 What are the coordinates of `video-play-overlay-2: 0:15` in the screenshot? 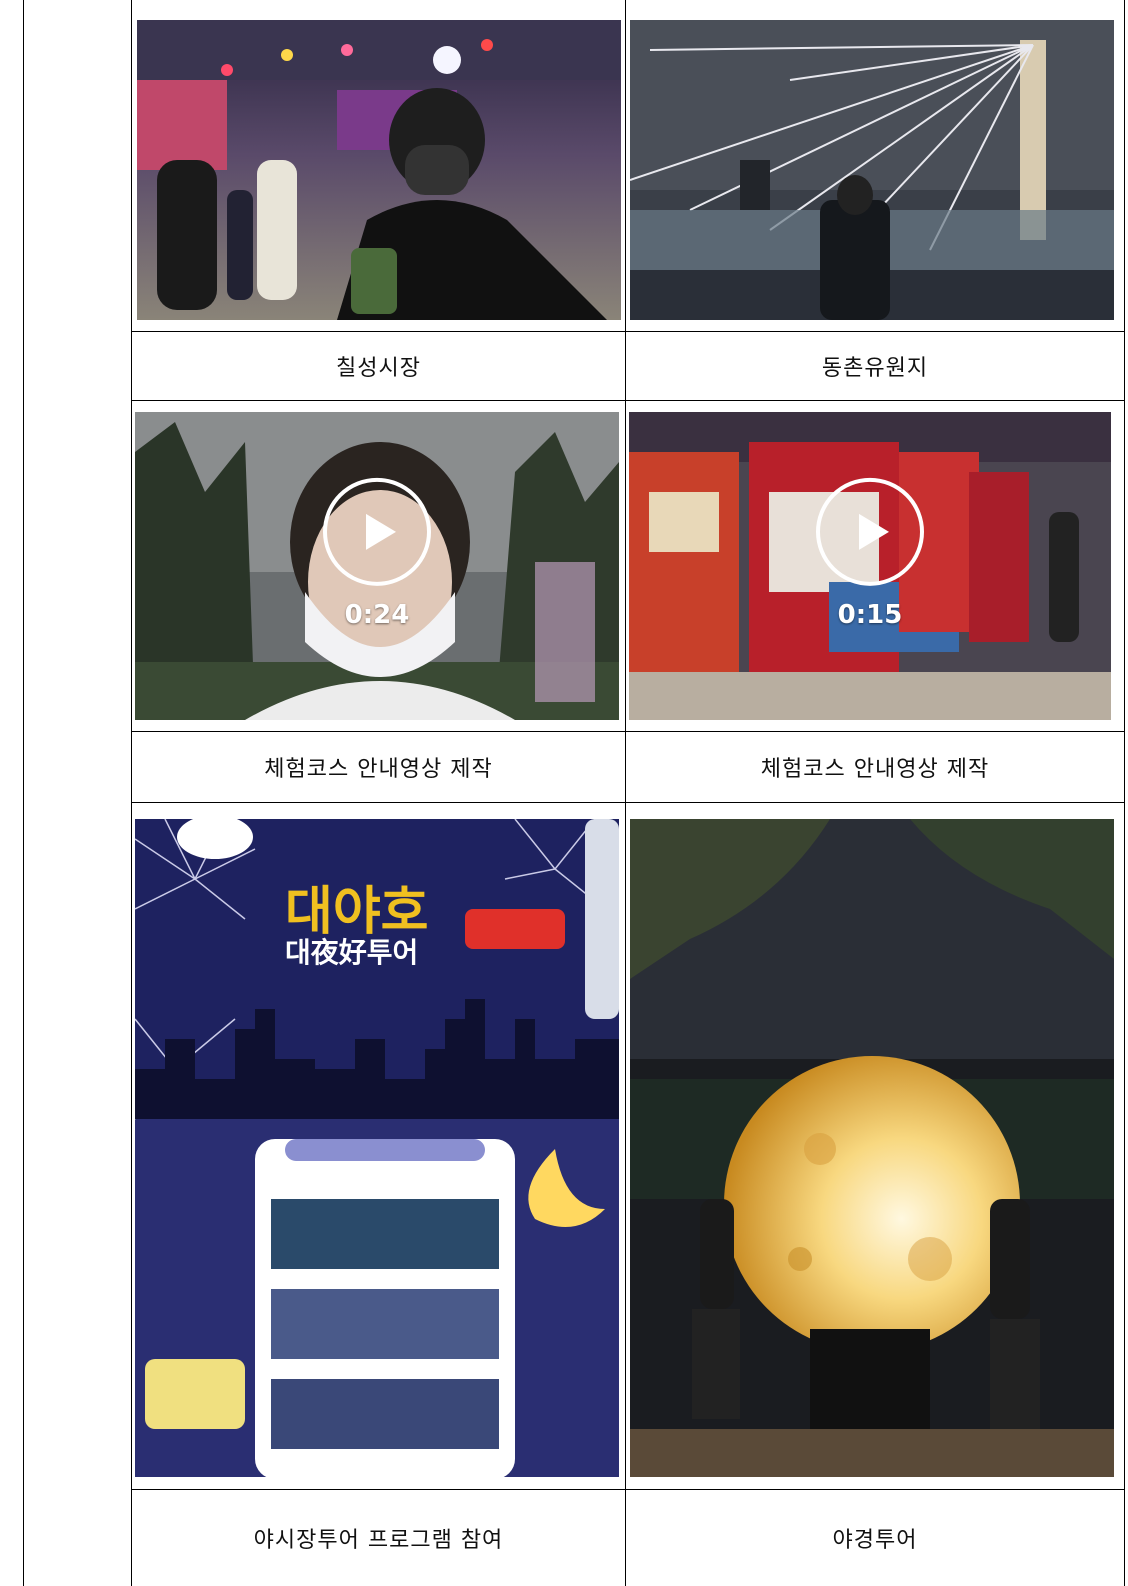 It's located at (870, 553).